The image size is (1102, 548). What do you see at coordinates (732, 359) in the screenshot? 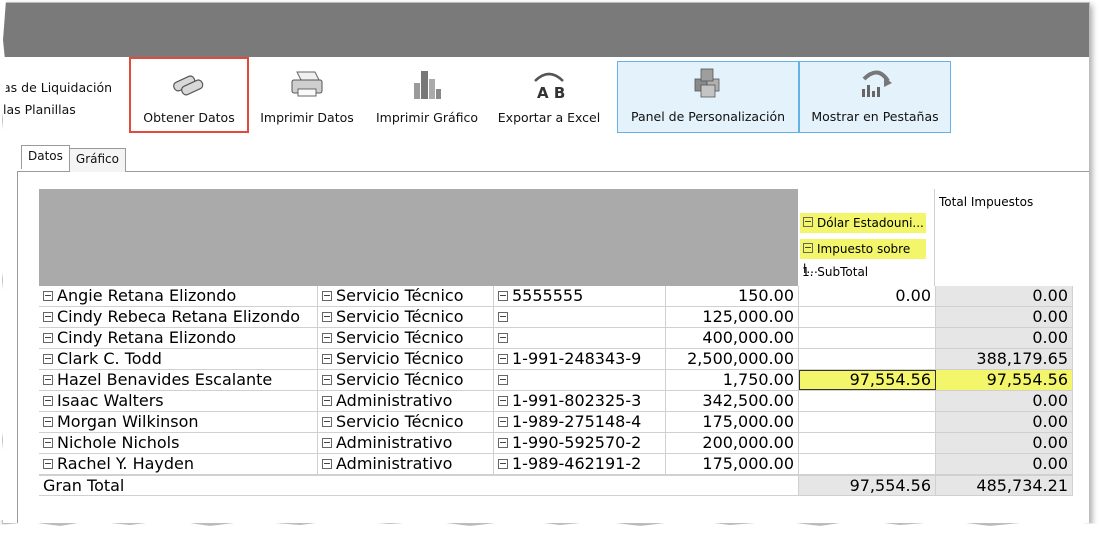
I see `amount-cell: 2,500,000.00` at bounding box center [732, 359].